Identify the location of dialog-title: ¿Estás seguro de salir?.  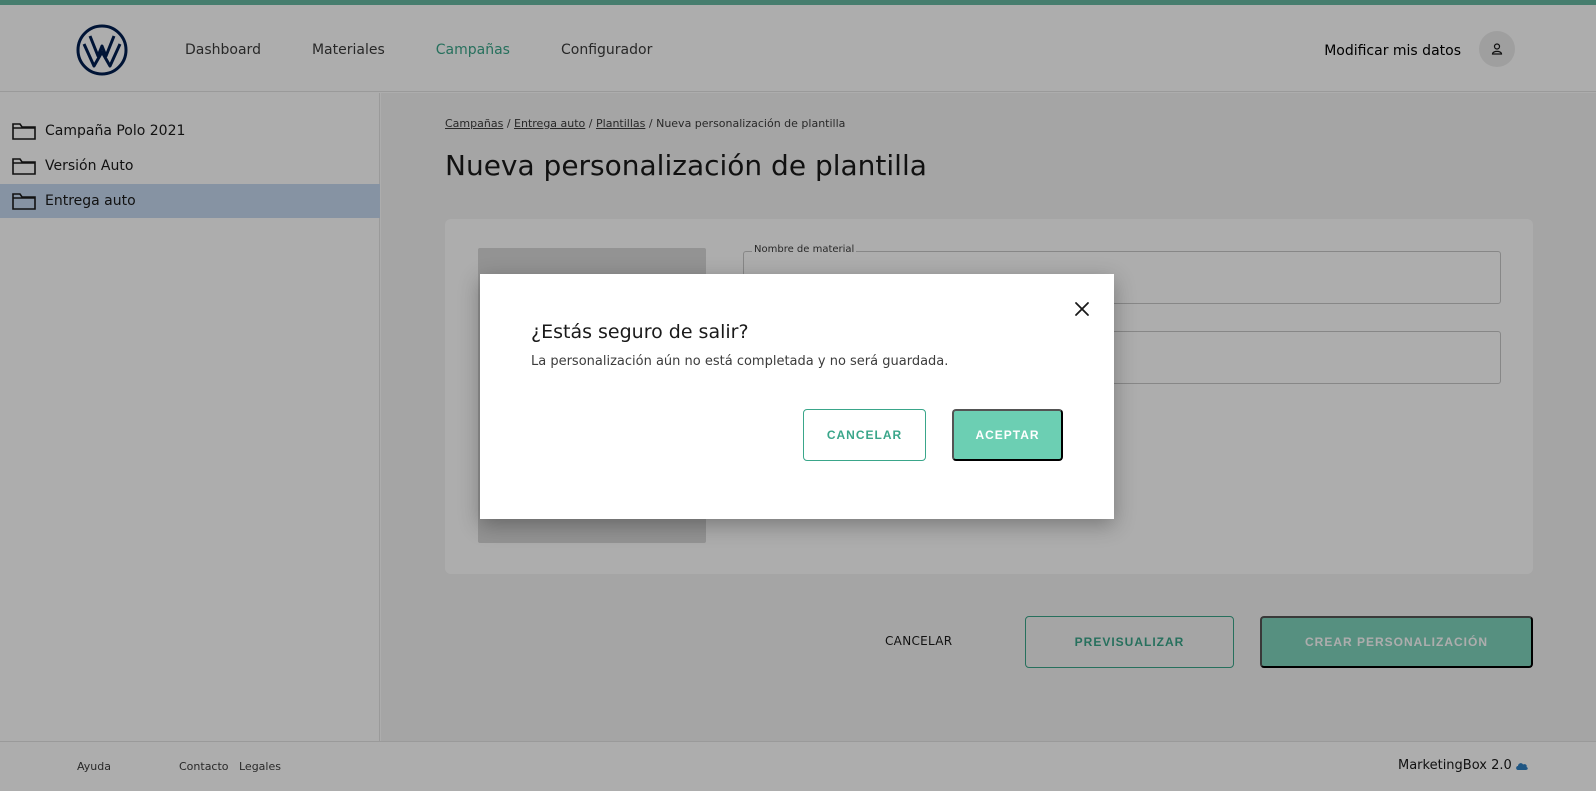
(640, 332).